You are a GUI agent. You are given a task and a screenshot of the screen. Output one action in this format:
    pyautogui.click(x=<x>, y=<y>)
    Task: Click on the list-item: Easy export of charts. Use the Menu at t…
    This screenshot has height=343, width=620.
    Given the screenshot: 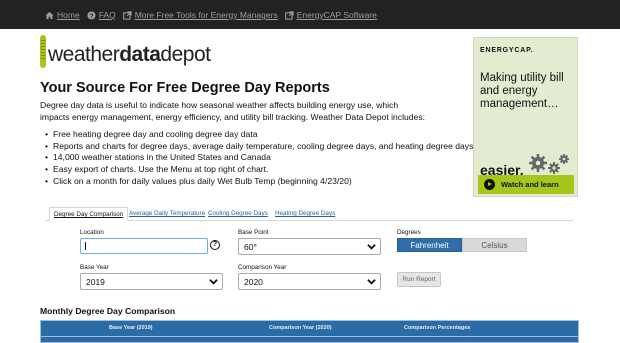 What is the action you would take?
    pyautogui.click(x=260, y=170)
    